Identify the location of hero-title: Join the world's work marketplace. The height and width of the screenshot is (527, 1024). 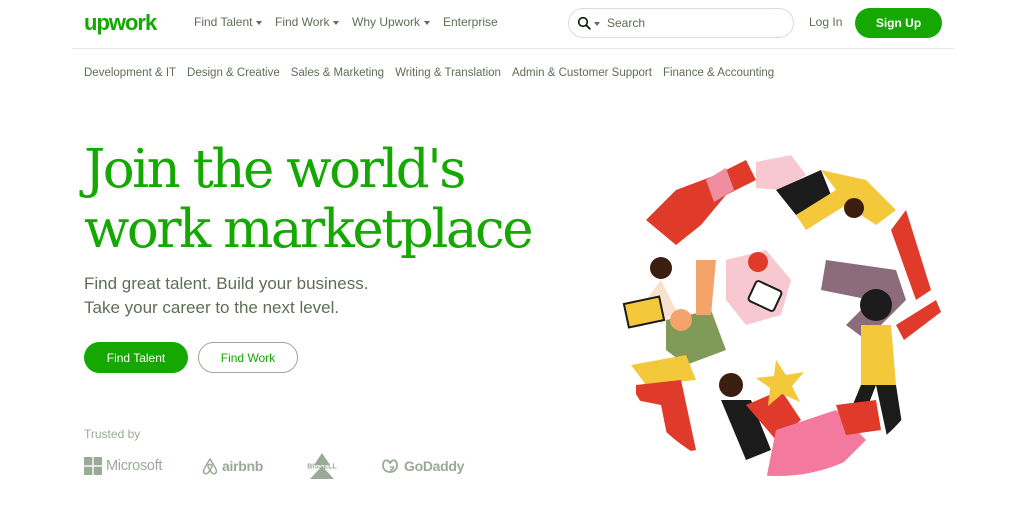
(344, 200).